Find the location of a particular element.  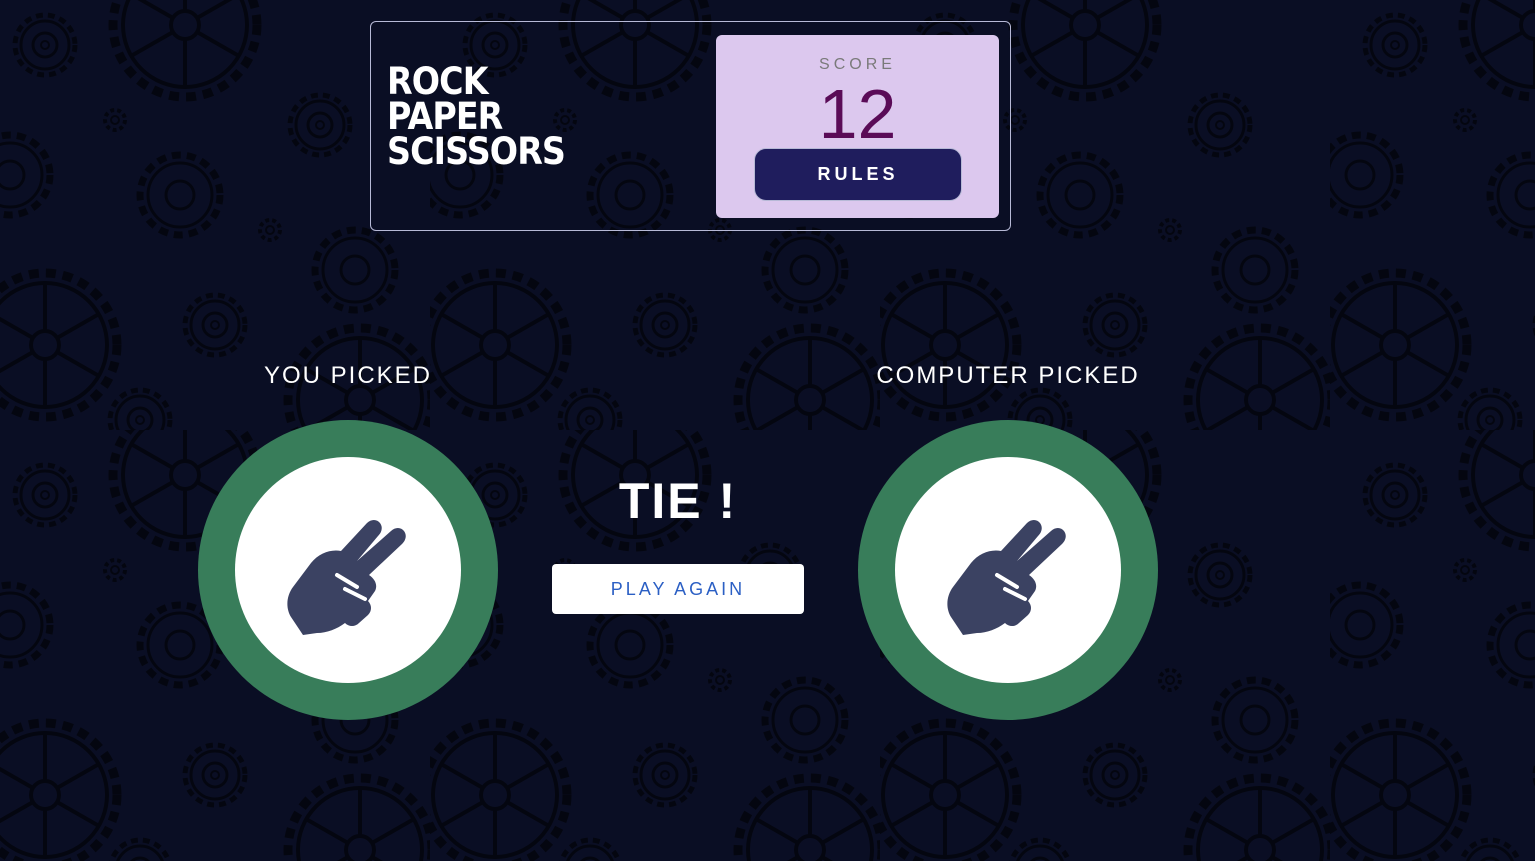

player-choice-token is located at coordinates (348, 570).